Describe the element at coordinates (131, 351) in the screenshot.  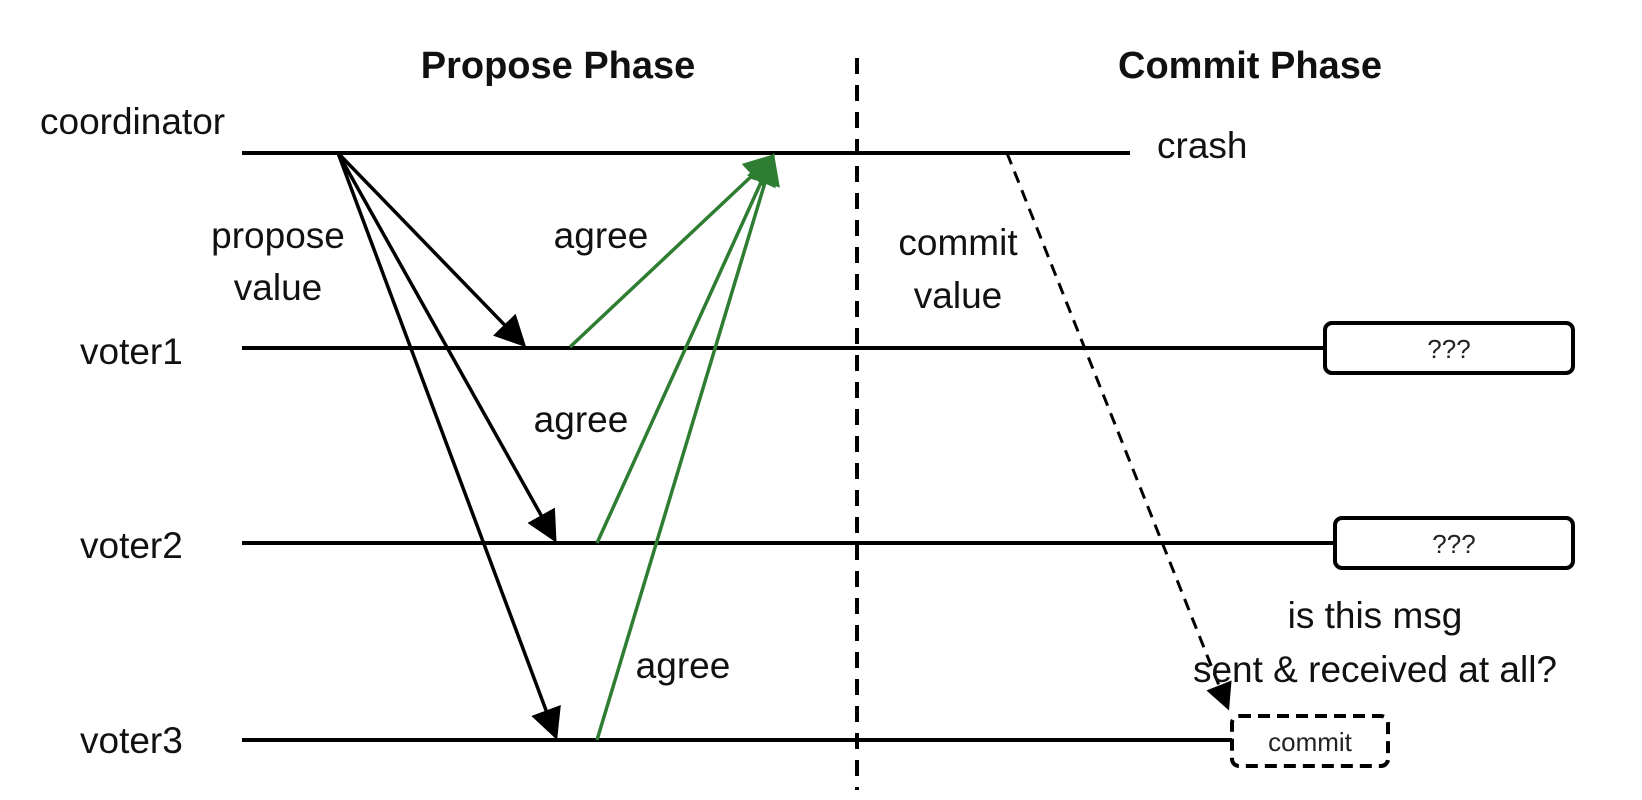
I see `voter1-label: voter1` at that location.